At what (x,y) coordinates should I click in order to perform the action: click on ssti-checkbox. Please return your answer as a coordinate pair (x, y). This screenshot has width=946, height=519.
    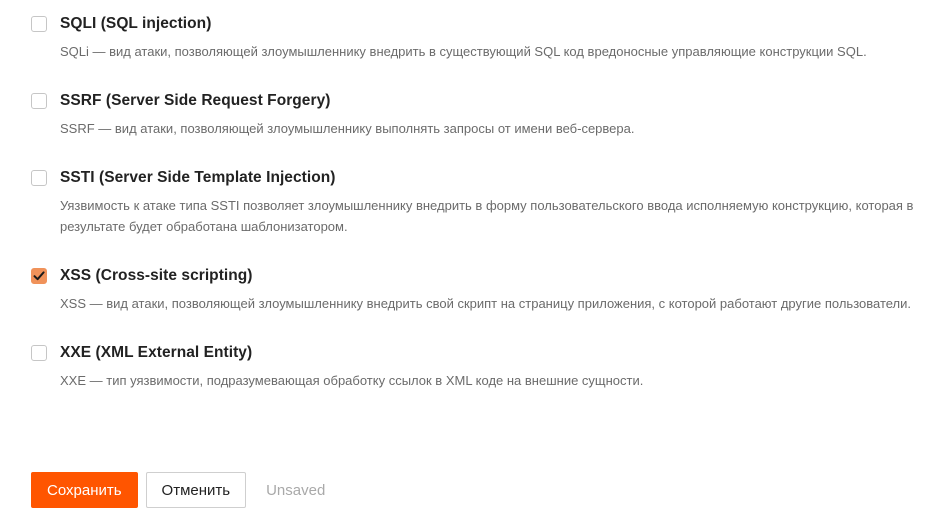
    Looking at the image, I should click on (39, 178).